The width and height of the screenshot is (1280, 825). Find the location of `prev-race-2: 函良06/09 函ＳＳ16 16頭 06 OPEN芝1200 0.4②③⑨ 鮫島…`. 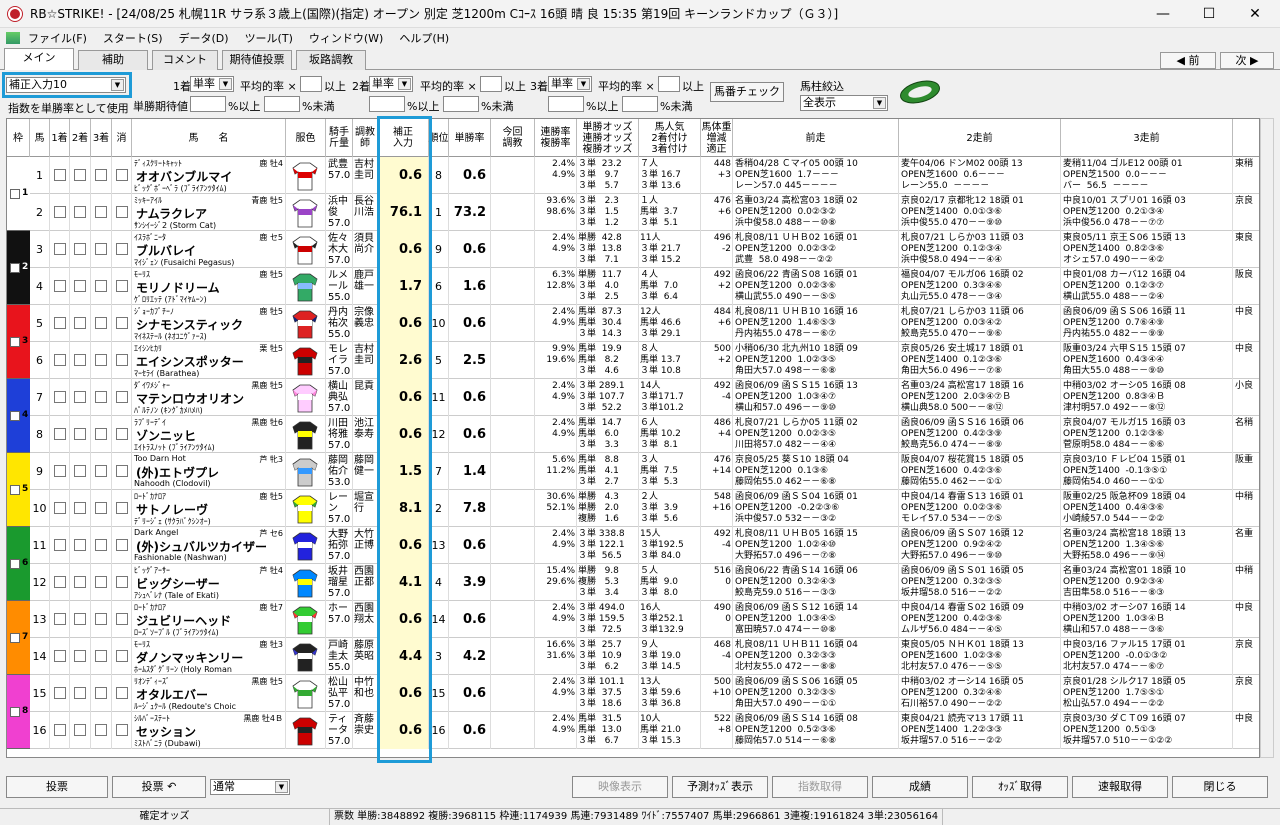

prev-race-2: 函良06/09 函ＳＳ16 16頭 06 OPEN芝1200 0.4②③⑨ 鮫島… is located at coordinates (980, 434).